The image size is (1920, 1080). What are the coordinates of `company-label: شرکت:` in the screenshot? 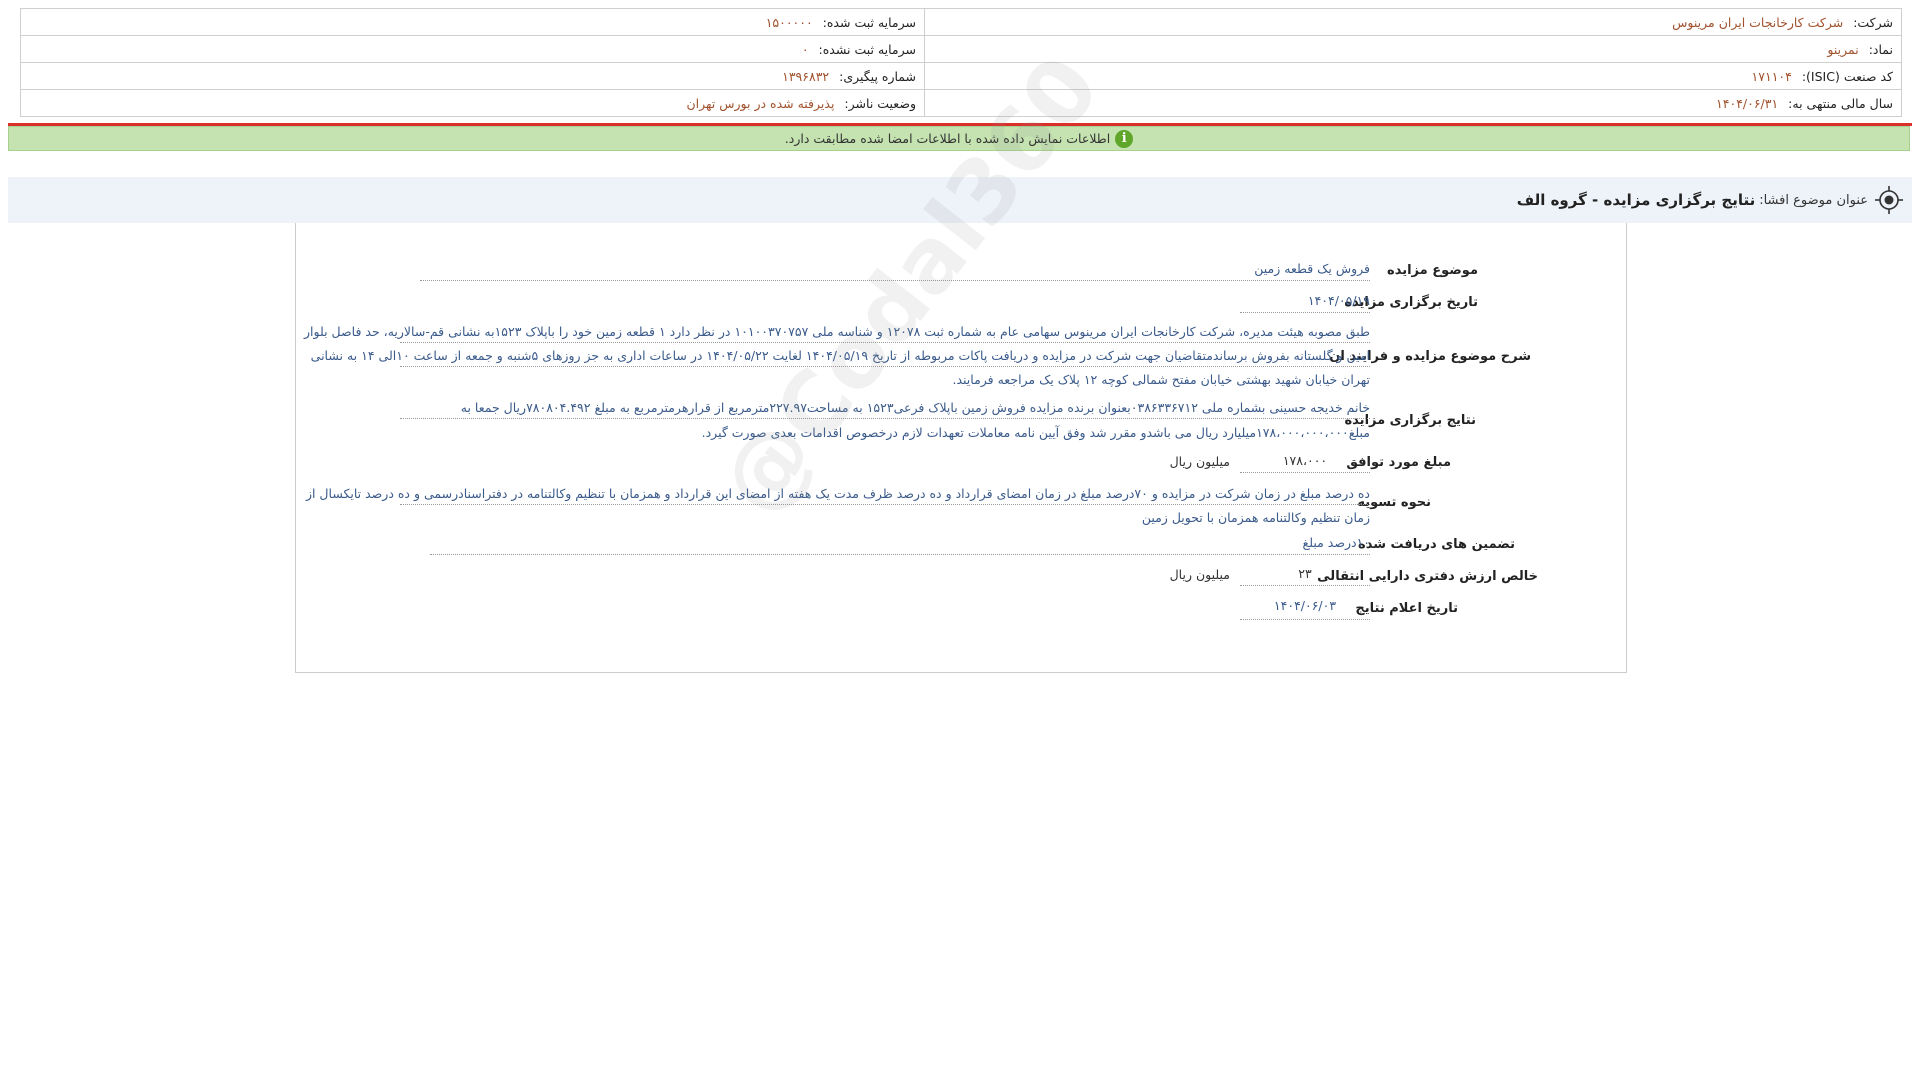 It's located at (1873, 22).